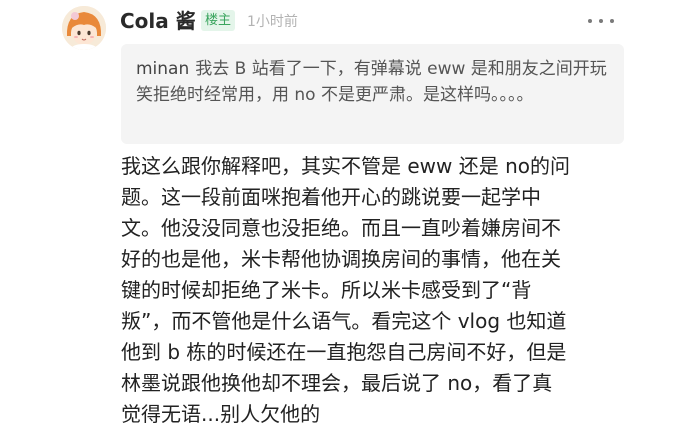 The image size is (693, 444). Describe the element at coordinates (344, 352) in the screenshot. I see `content-line: 他到 b 栋的时候还在一直抱怨自己房间不好，但是` at that location.